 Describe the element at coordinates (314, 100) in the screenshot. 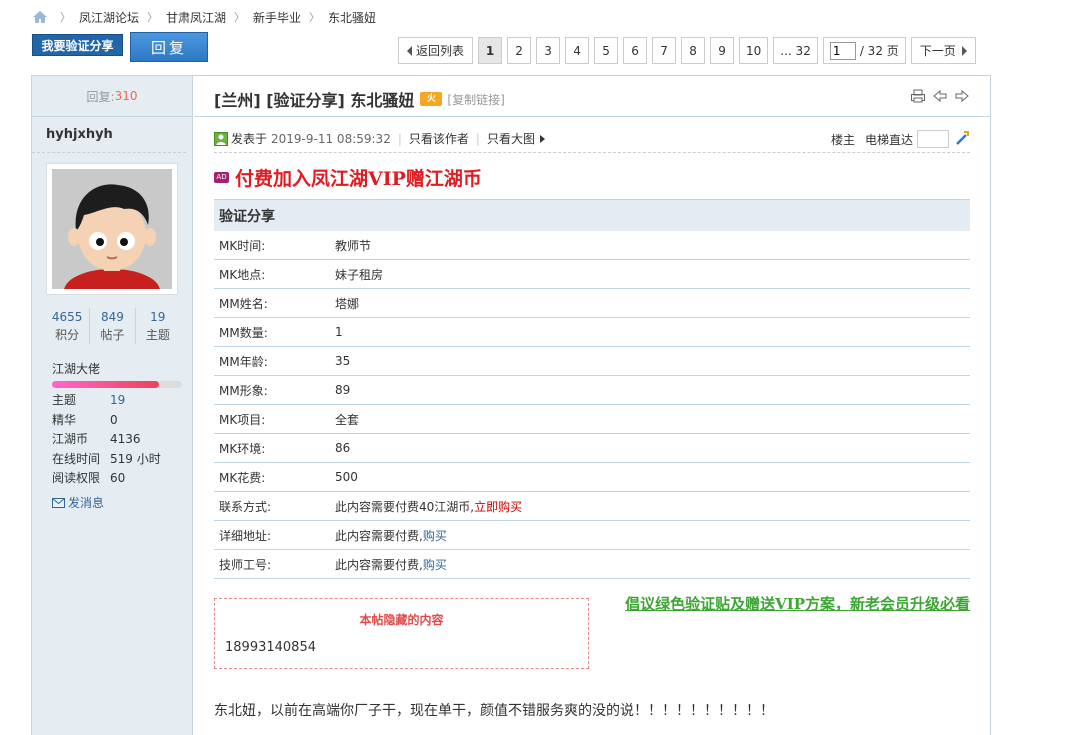

I see `post-title: [兰州] [验证分享] 东北骚妞` at that location.